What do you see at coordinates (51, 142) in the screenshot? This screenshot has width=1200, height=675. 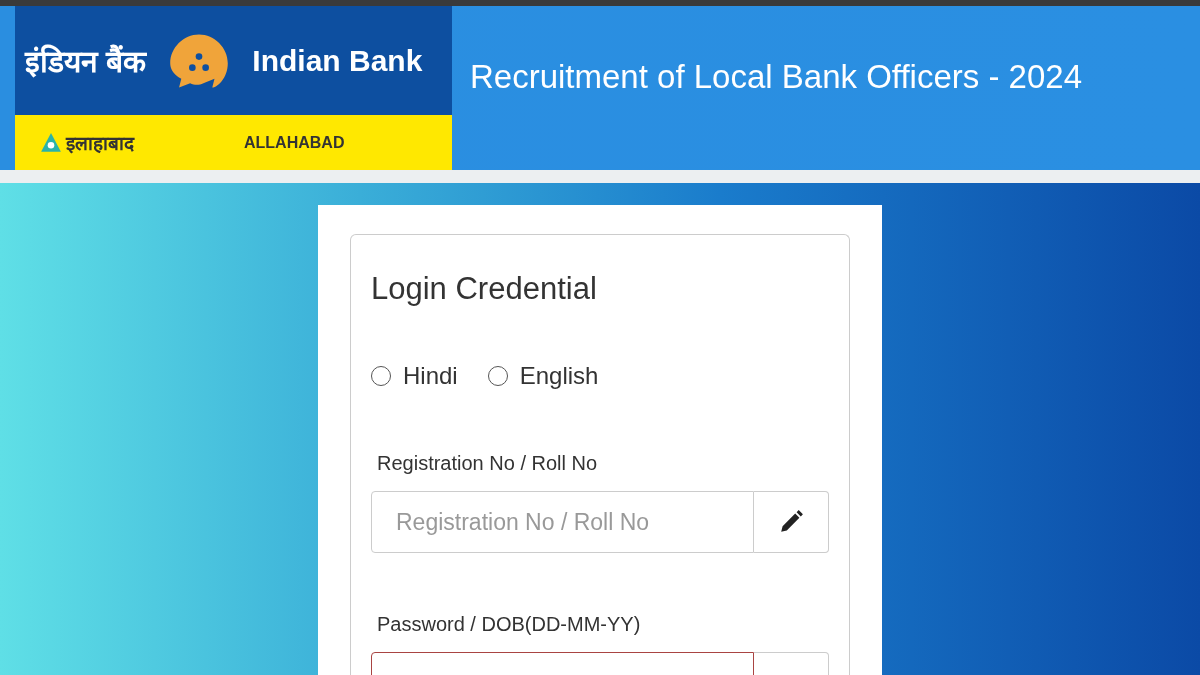 I see `triangle-icon` at bounding box center [51, 142].